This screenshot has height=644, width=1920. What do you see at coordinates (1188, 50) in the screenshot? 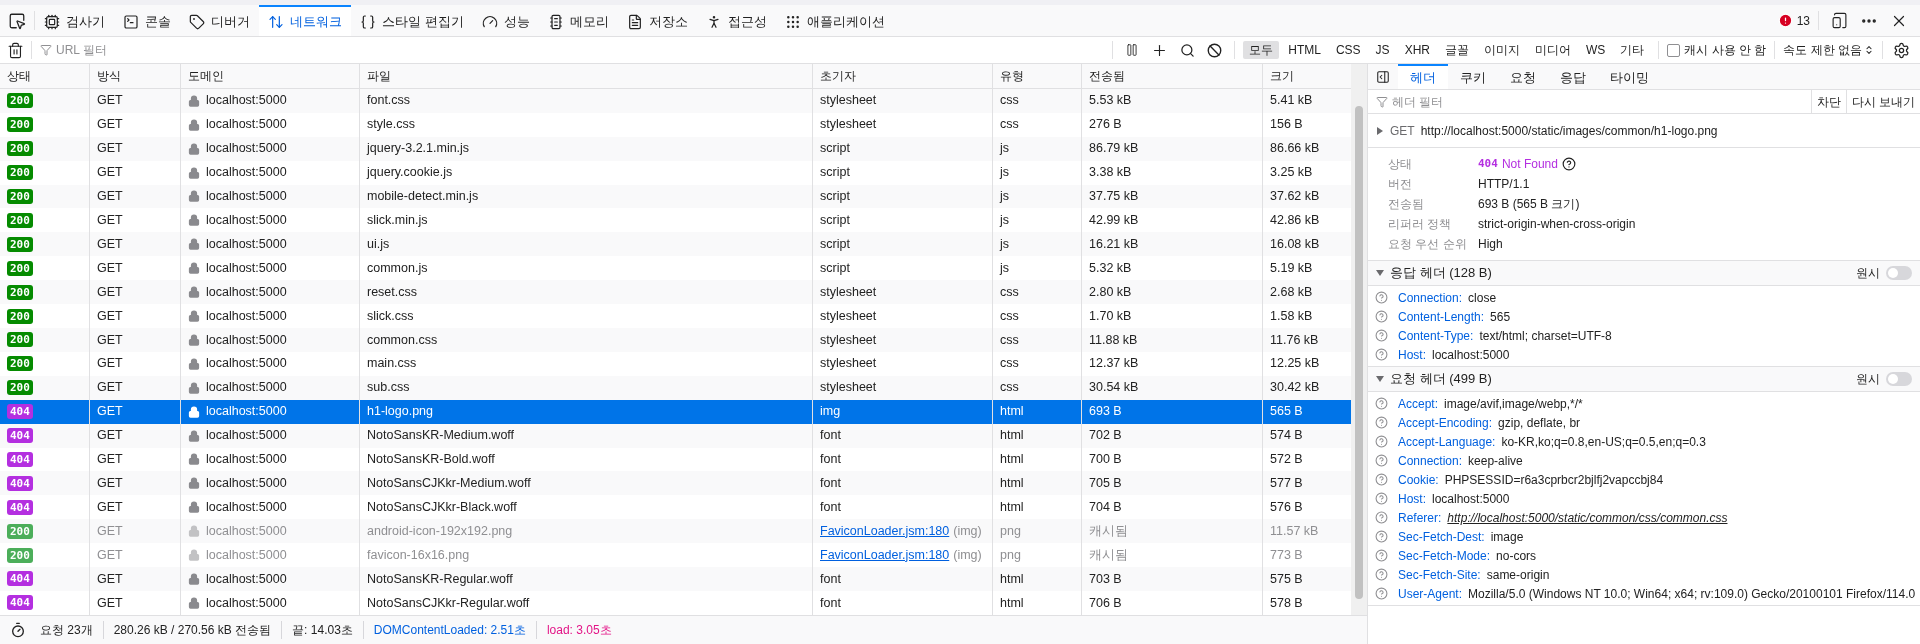
I see `search-icon` at bounding box center [1188, 50].